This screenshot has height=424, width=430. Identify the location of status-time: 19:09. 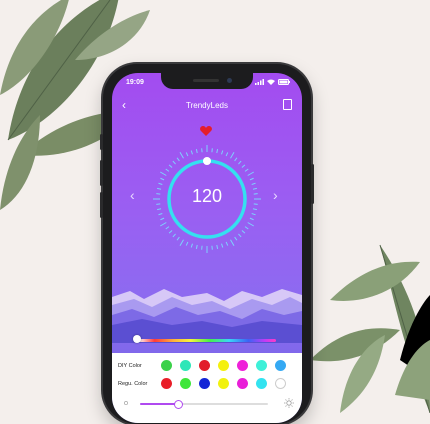
(135, 82).